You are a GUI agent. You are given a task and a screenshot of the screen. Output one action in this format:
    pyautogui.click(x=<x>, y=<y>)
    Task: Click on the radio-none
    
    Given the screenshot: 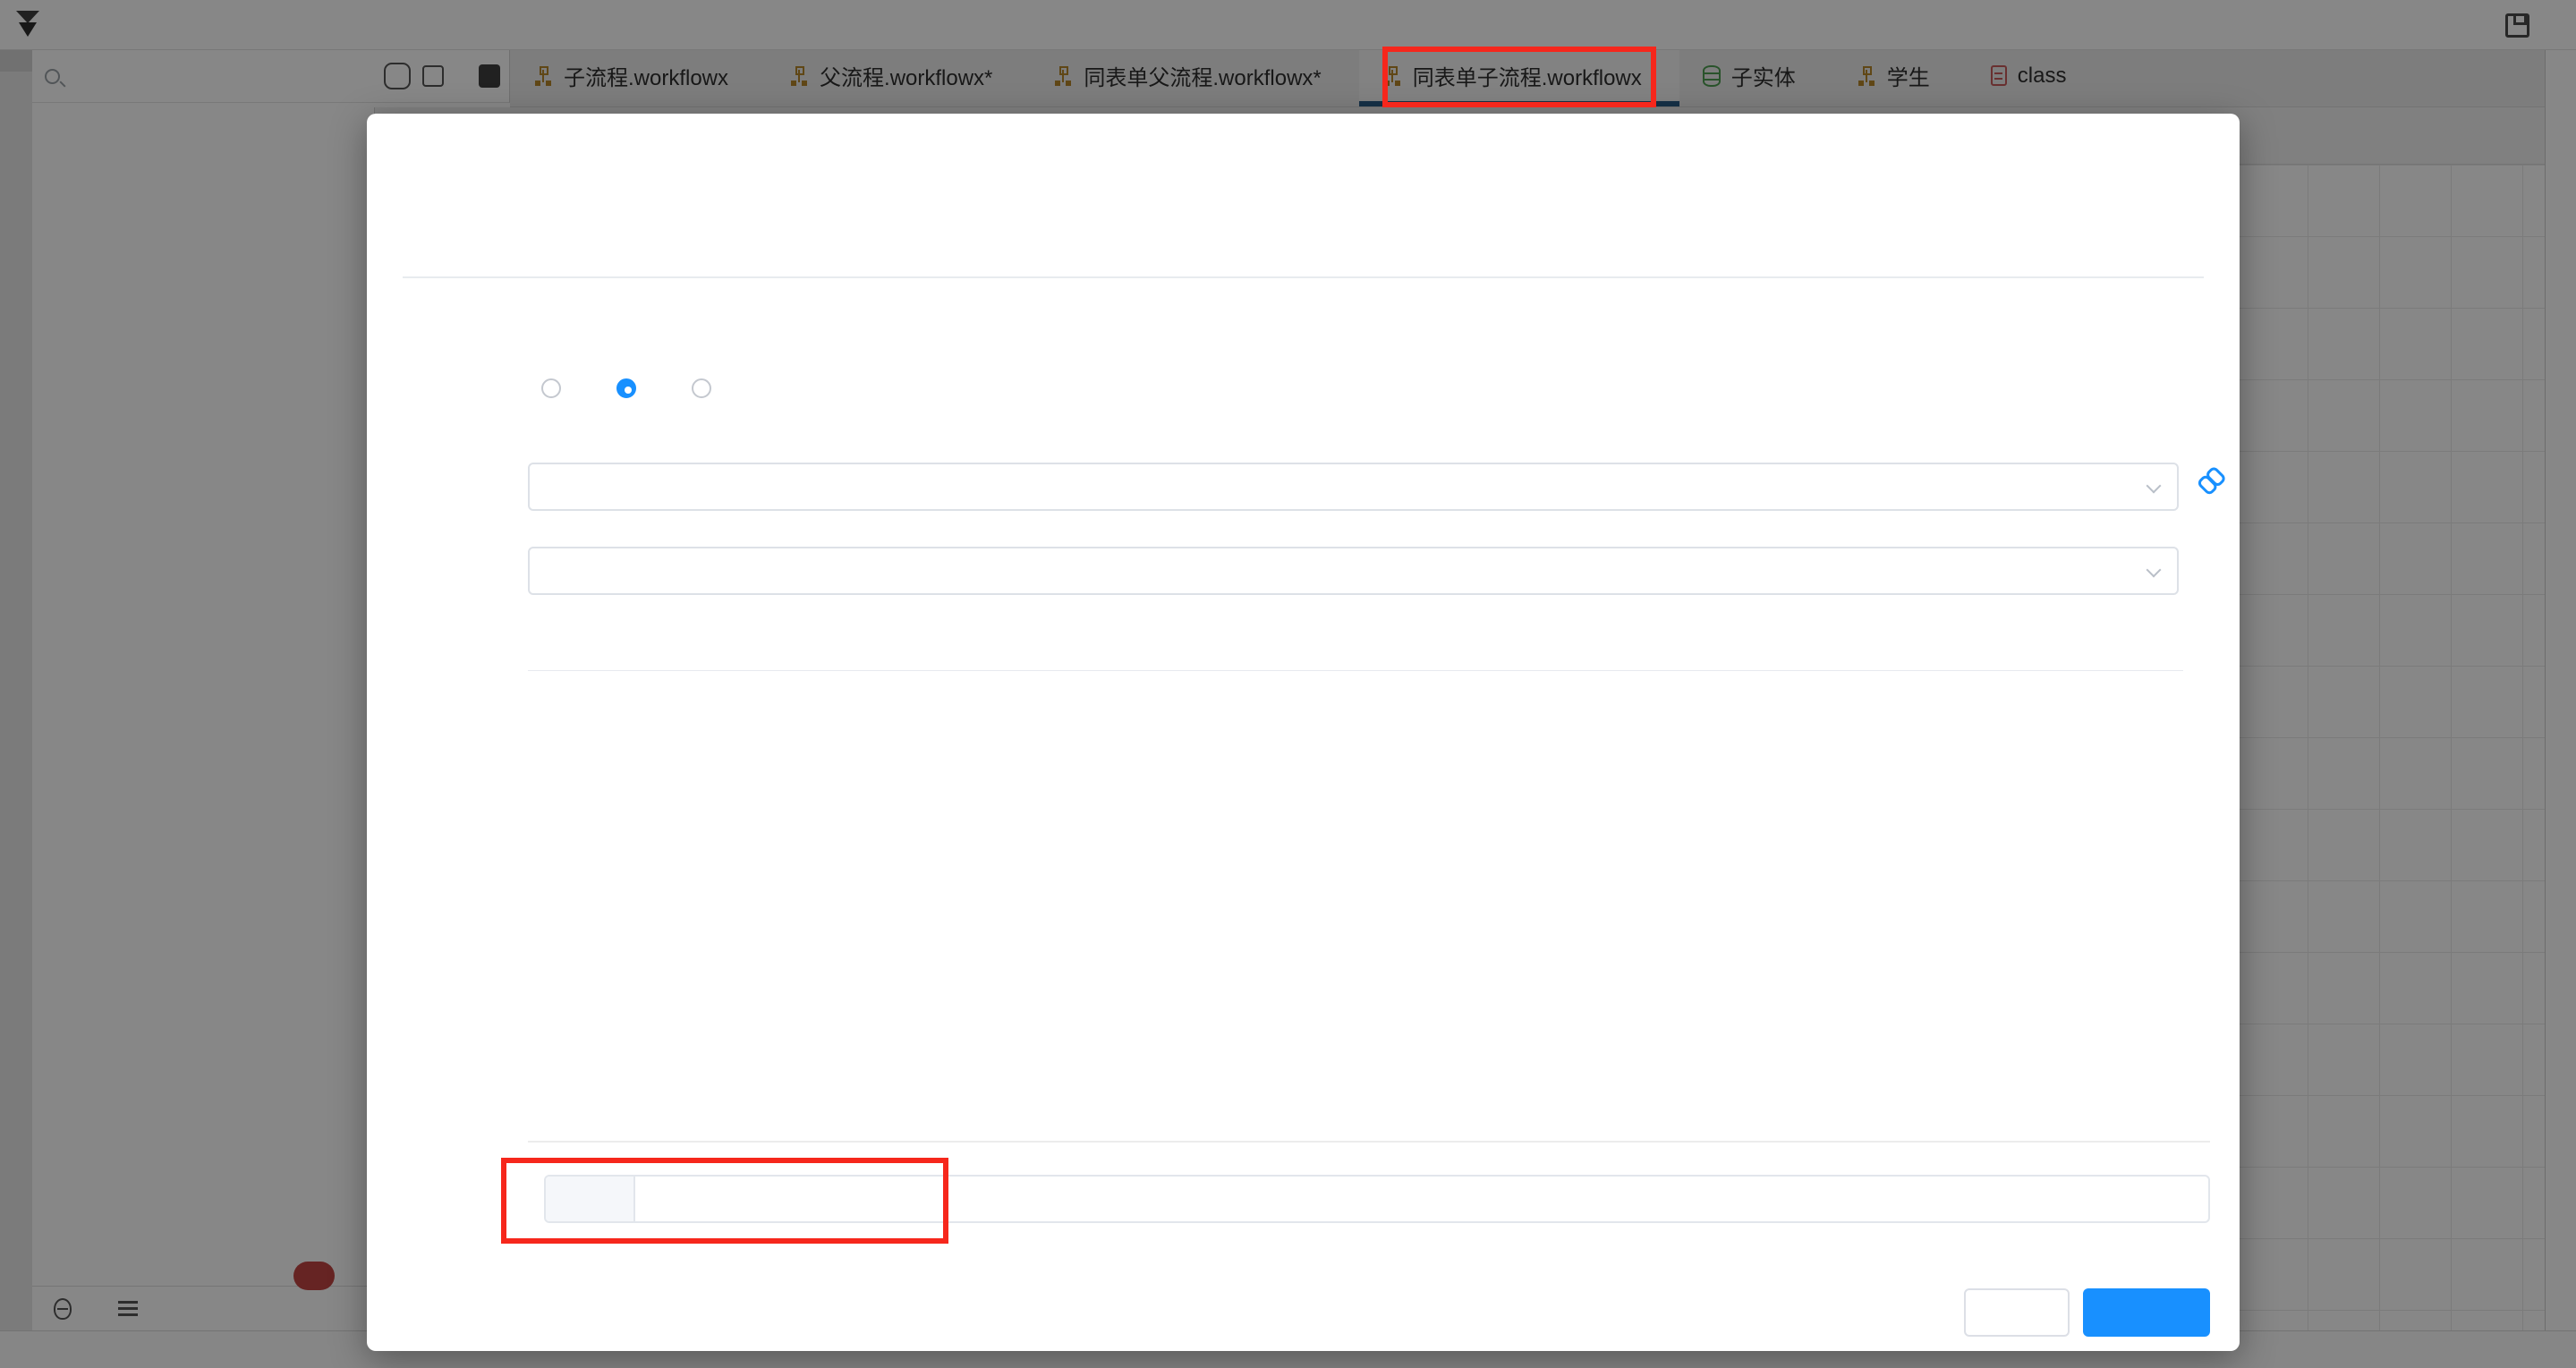 What is the action you would take?
    pyautogui.click(x=557, y=388)
    